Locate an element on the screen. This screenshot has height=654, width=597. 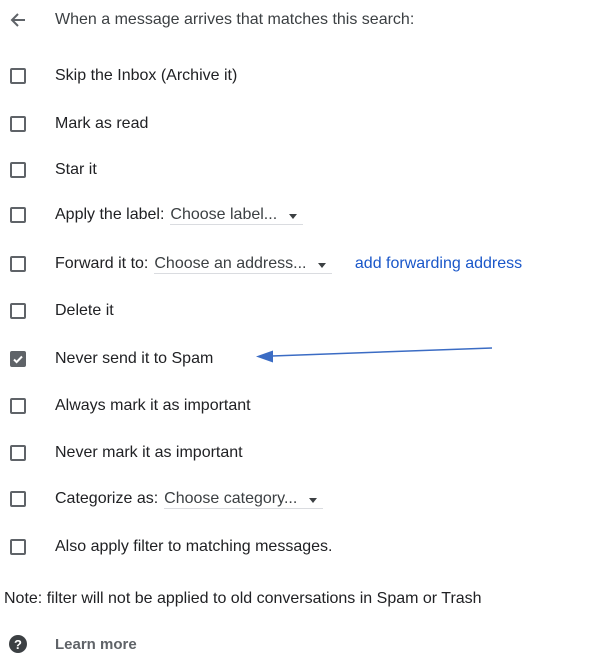
star-label: Star it is located at coordinates (76, 169).